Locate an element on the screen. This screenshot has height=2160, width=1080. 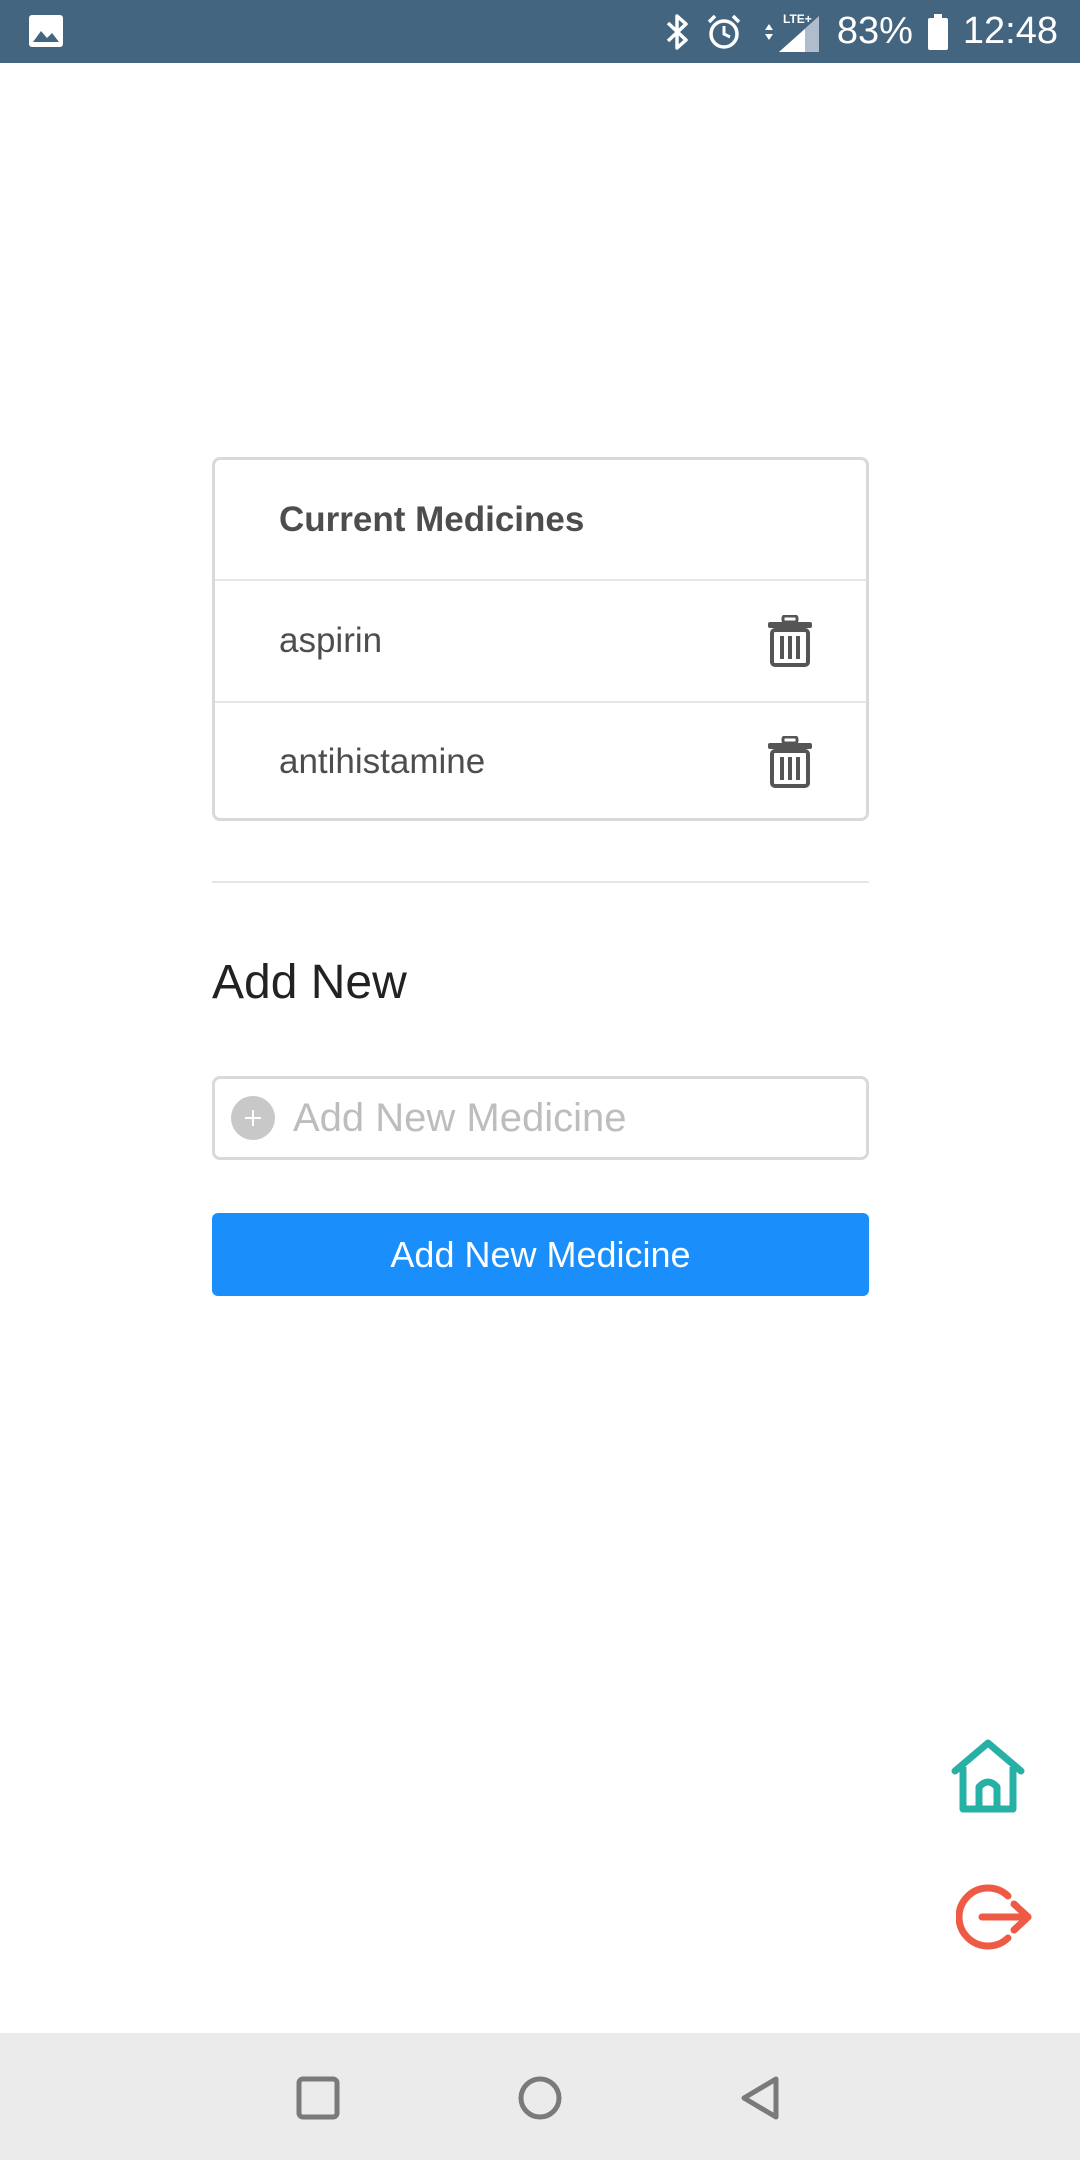
circle-icon is located at coordinates (540, 2098).